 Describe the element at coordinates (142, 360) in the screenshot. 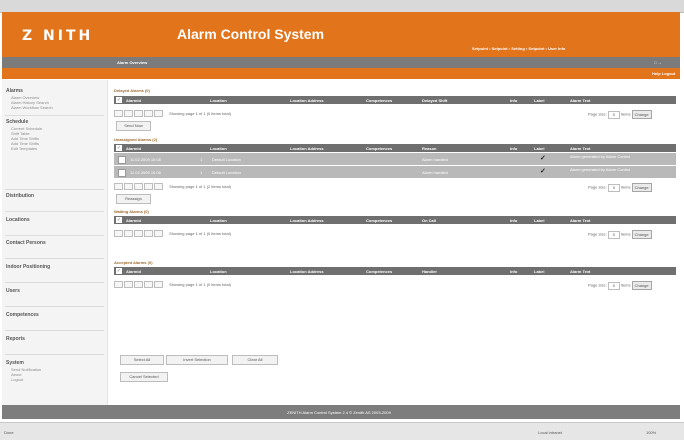

I see `select-all-button: Select All` at that location.